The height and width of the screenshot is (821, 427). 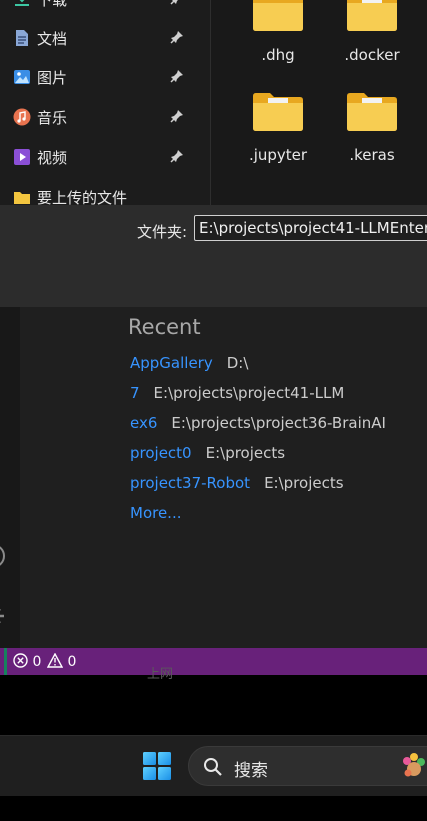 I want to click on folder-name: .keras, so click(x=372, y=155).